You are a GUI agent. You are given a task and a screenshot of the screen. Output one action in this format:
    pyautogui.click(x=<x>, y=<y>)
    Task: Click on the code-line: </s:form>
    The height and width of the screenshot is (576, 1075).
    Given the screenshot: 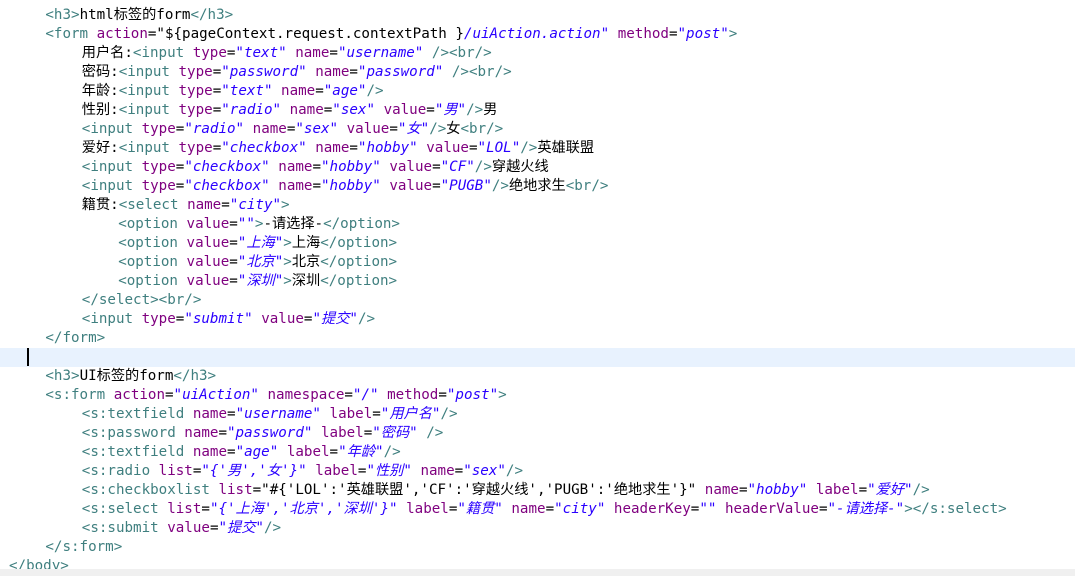 What is the action you would take?
    pyautogui.click(x=537, y=547)
    